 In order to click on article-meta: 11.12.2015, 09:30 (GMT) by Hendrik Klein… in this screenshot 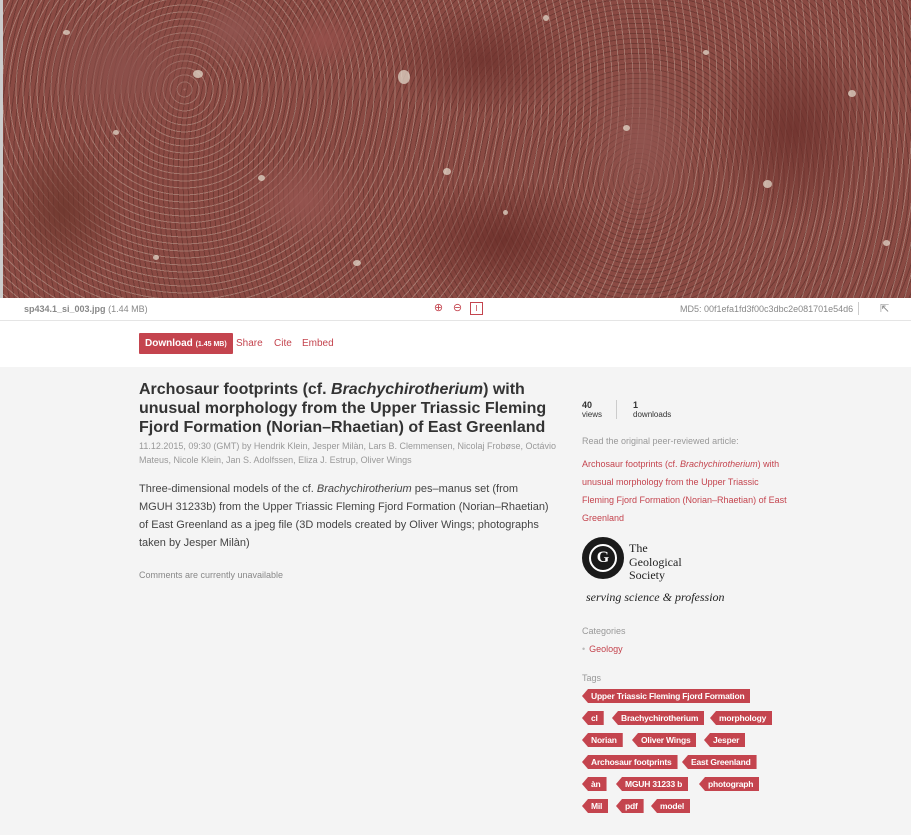, I will do `click(349, 453)`.